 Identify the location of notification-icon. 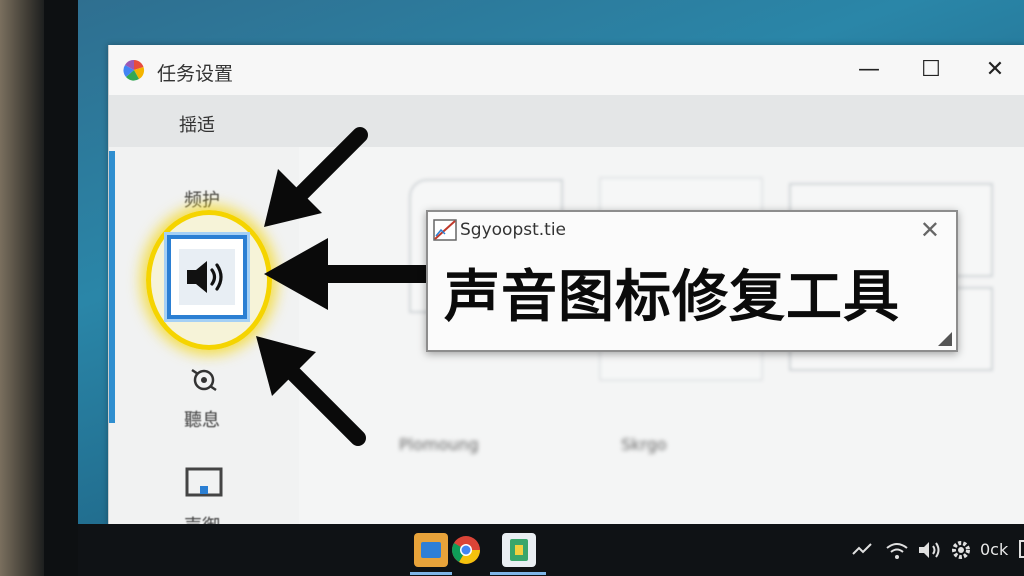
(1021, 550).